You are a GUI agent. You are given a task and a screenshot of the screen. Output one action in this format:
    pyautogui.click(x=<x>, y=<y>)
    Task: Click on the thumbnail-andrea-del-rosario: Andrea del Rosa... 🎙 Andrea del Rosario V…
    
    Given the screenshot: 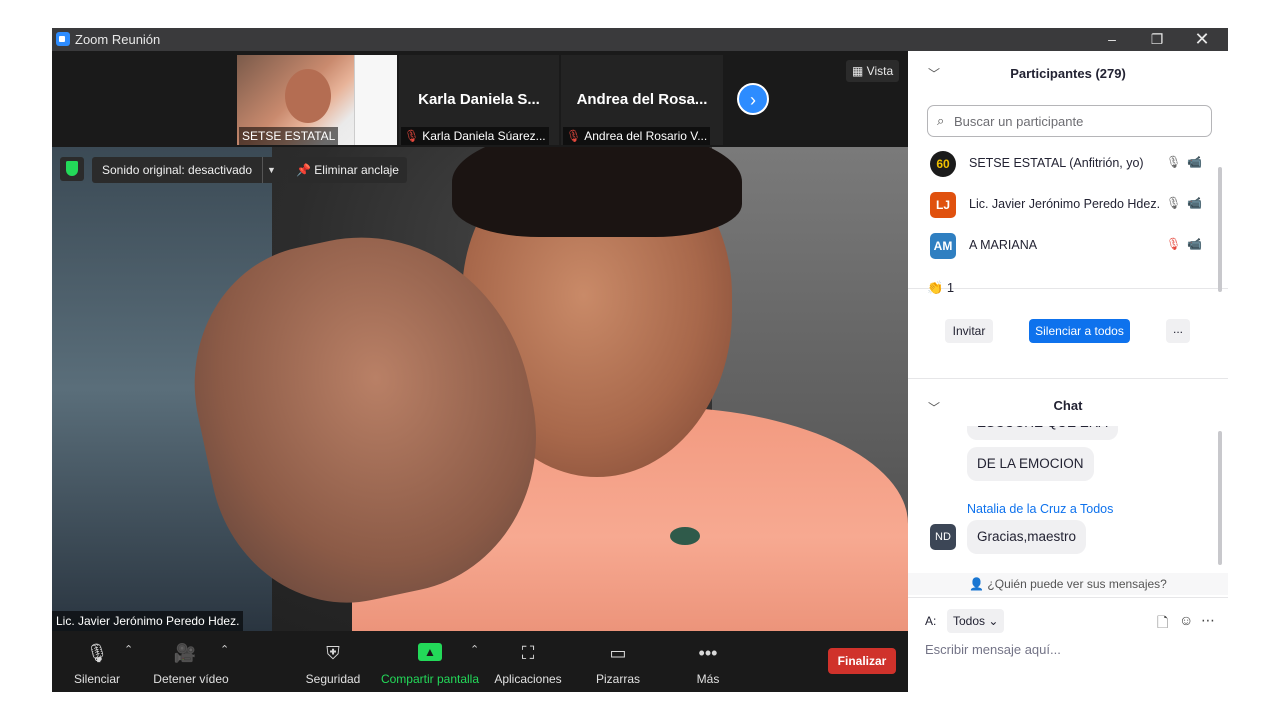 What is the action you would take?
    pyautogui.click(x=642, y=100)
    